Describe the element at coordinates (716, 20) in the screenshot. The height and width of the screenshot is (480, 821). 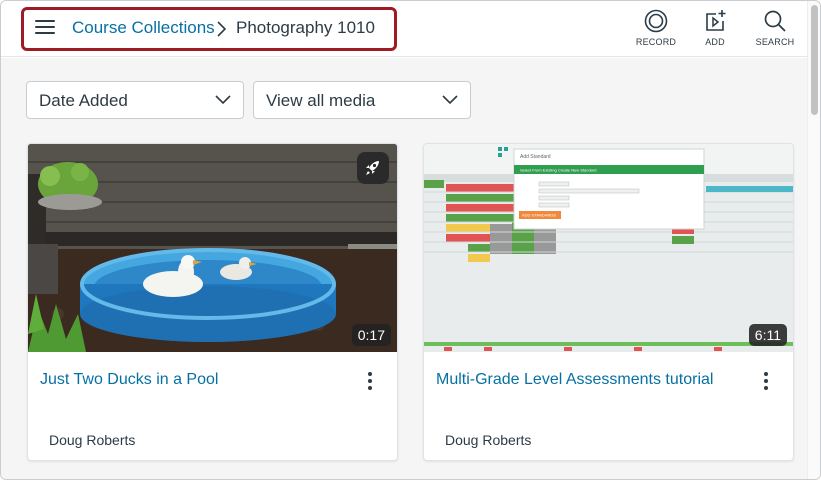
I see `add-media-icon` at that location.